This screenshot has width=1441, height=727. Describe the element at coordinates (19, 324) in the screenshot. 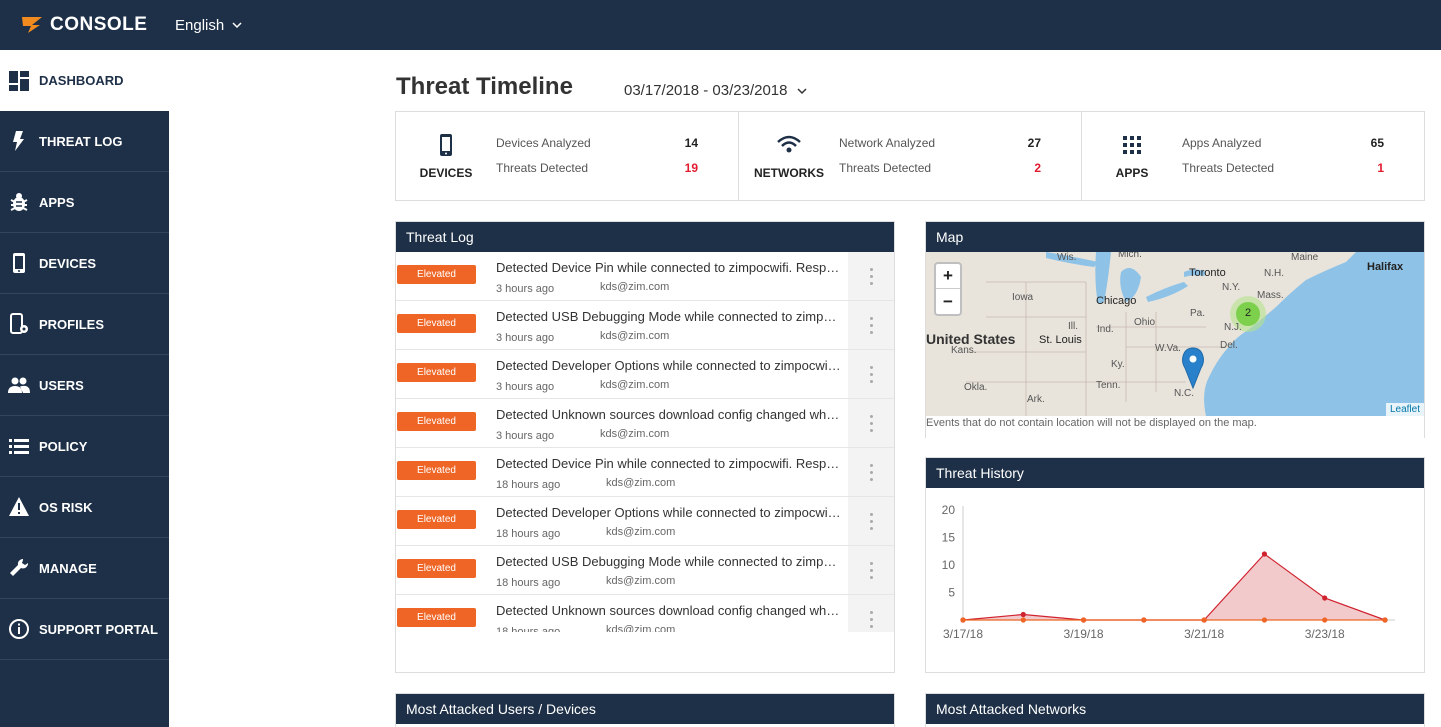

I see `profile-gear-icon` at that location.